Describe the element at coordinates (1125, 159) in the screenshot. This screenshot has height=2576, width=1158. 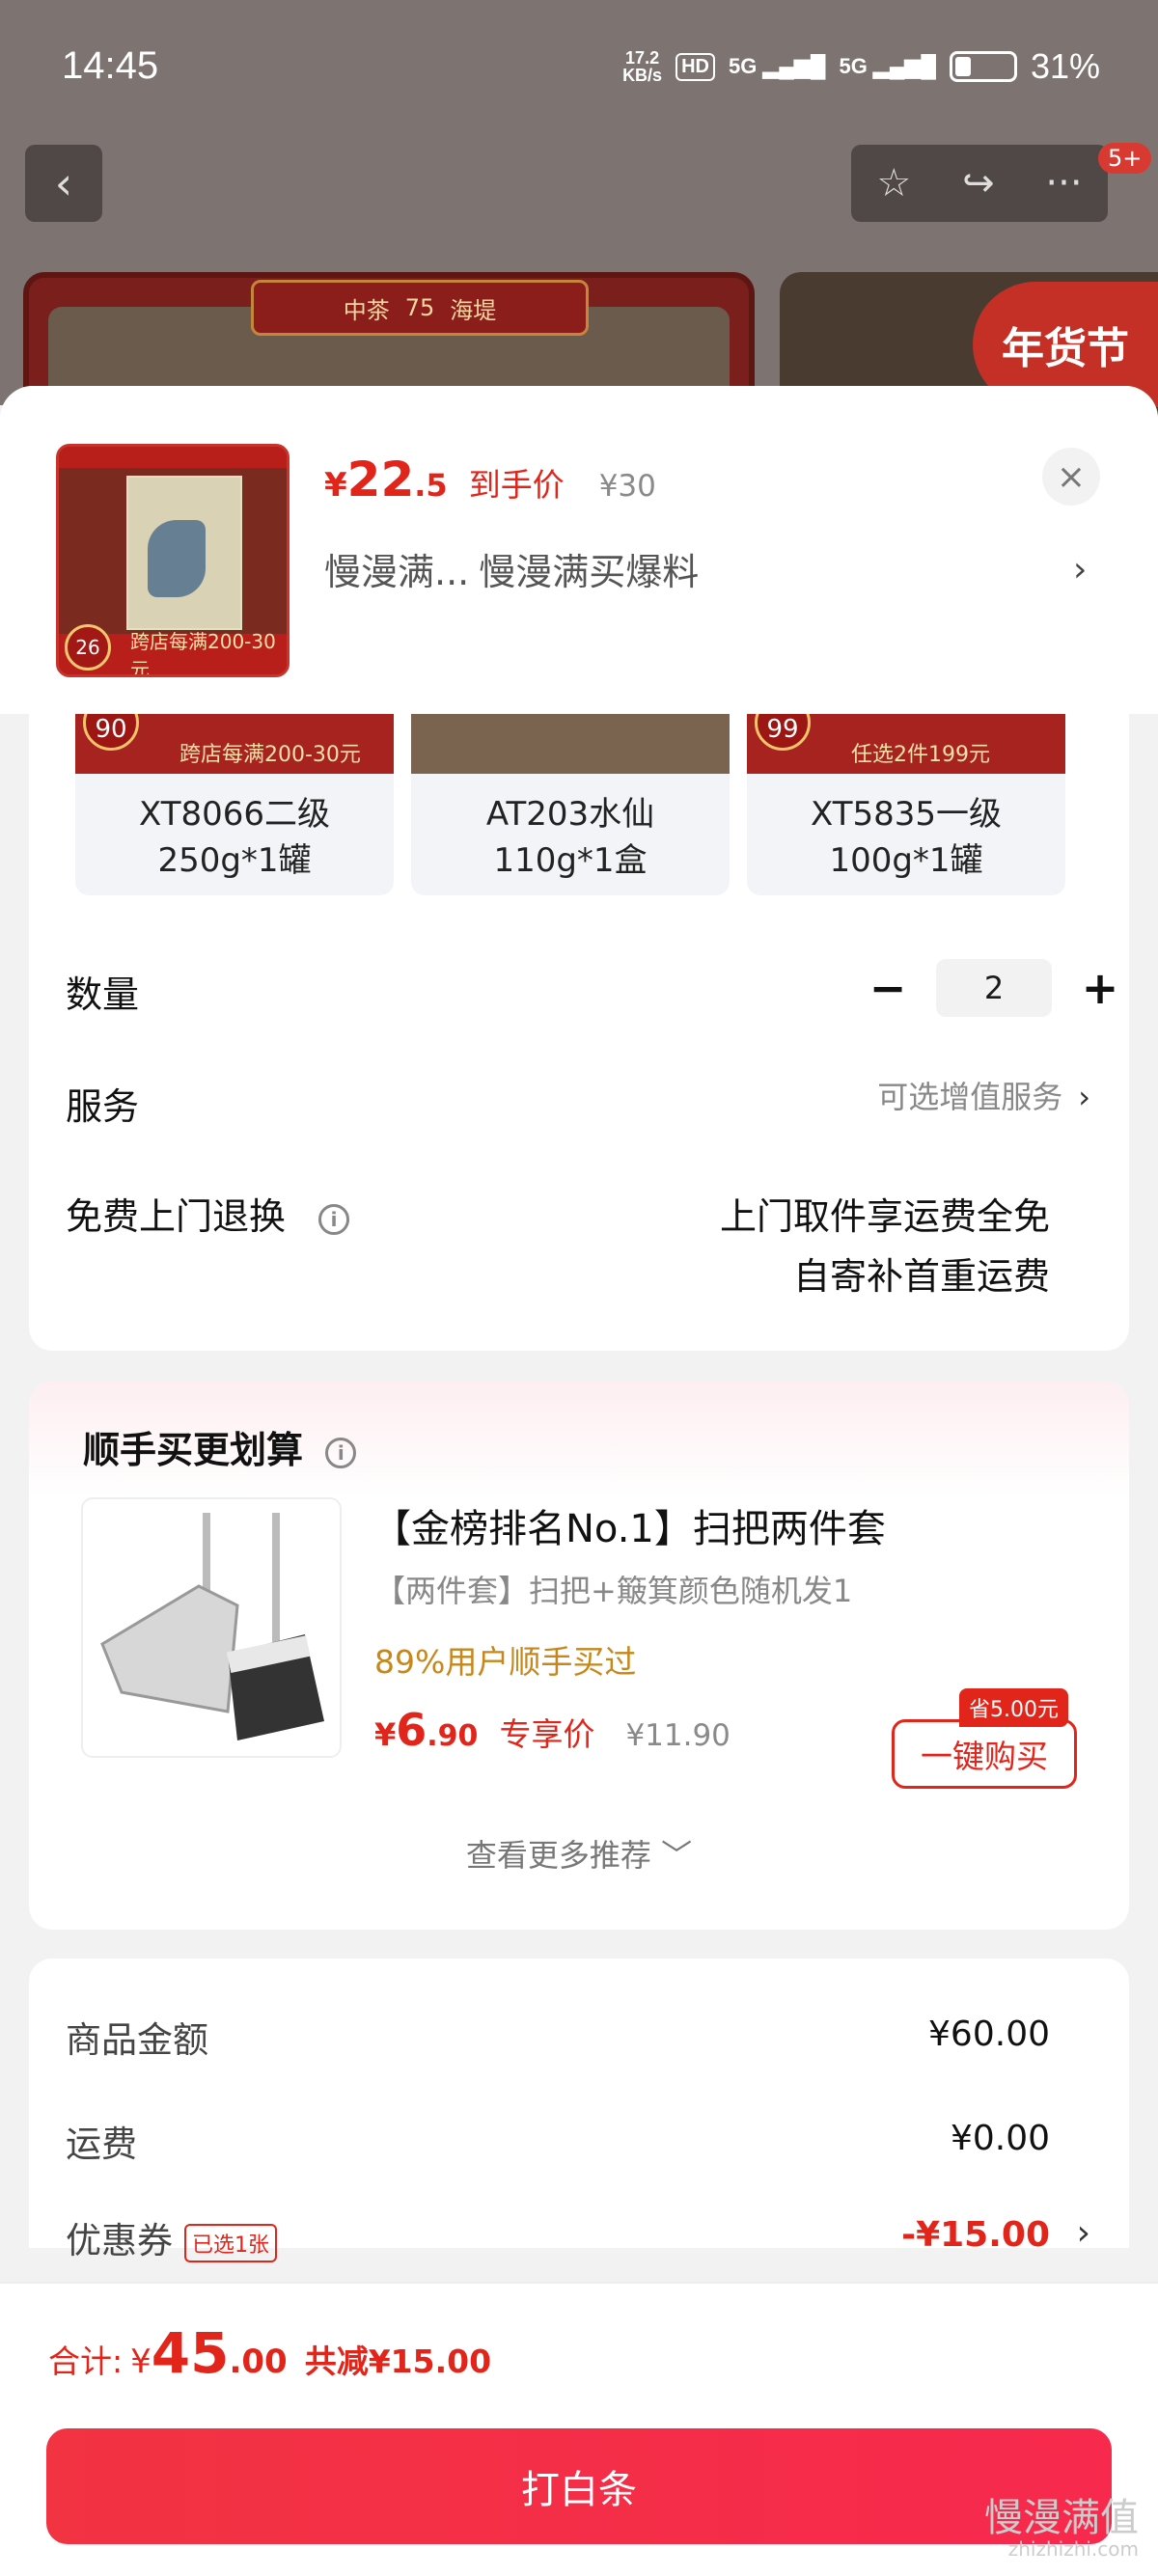
I see `notification-badge: 5+` at that location.